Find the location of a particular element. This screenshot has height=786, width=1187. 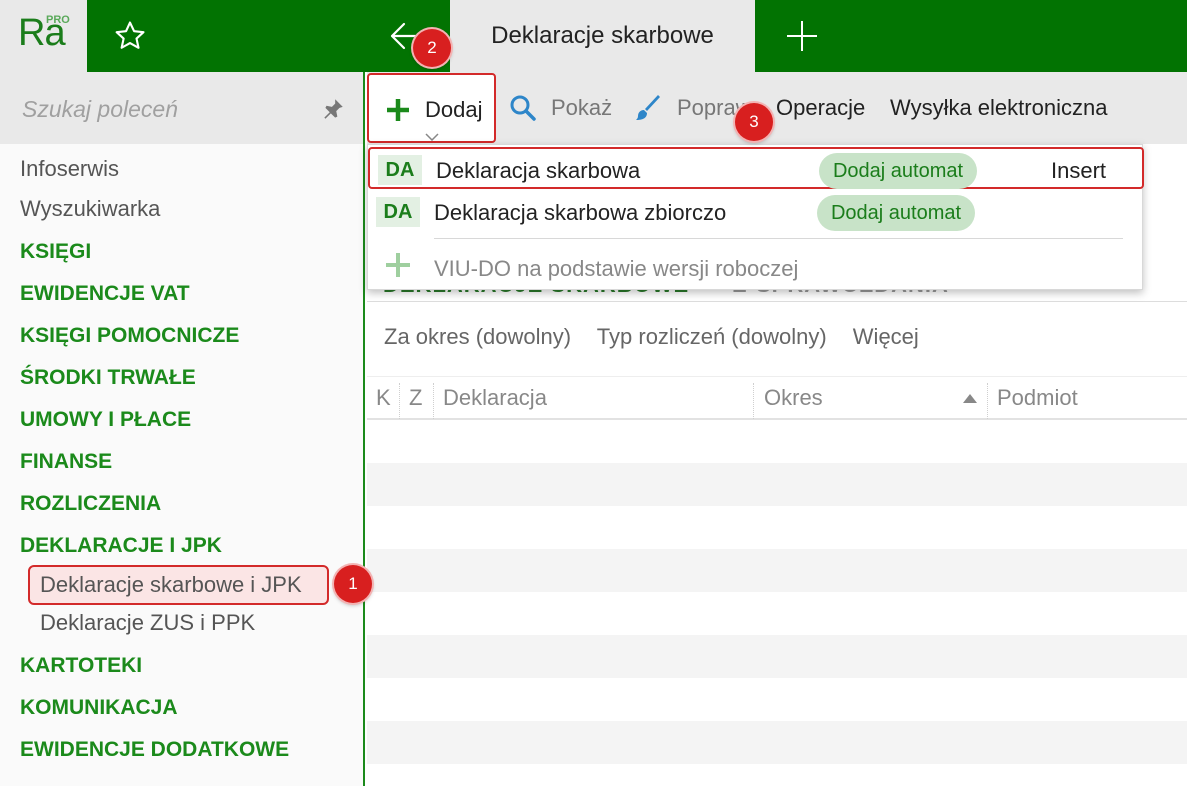

sidebar-group-ksiegi-pomocnicze: KSIĘGI POMOCNICZE is located at coordinates (129, 336).